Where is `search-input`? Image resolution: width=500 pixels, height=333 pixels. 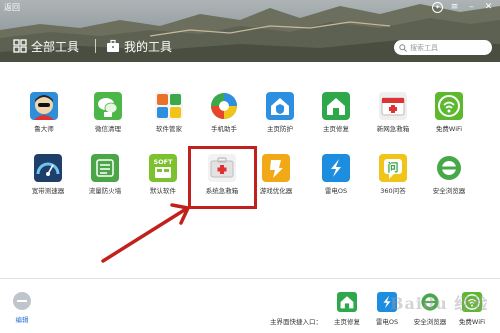
search-input is located at coordinates (449, 47).